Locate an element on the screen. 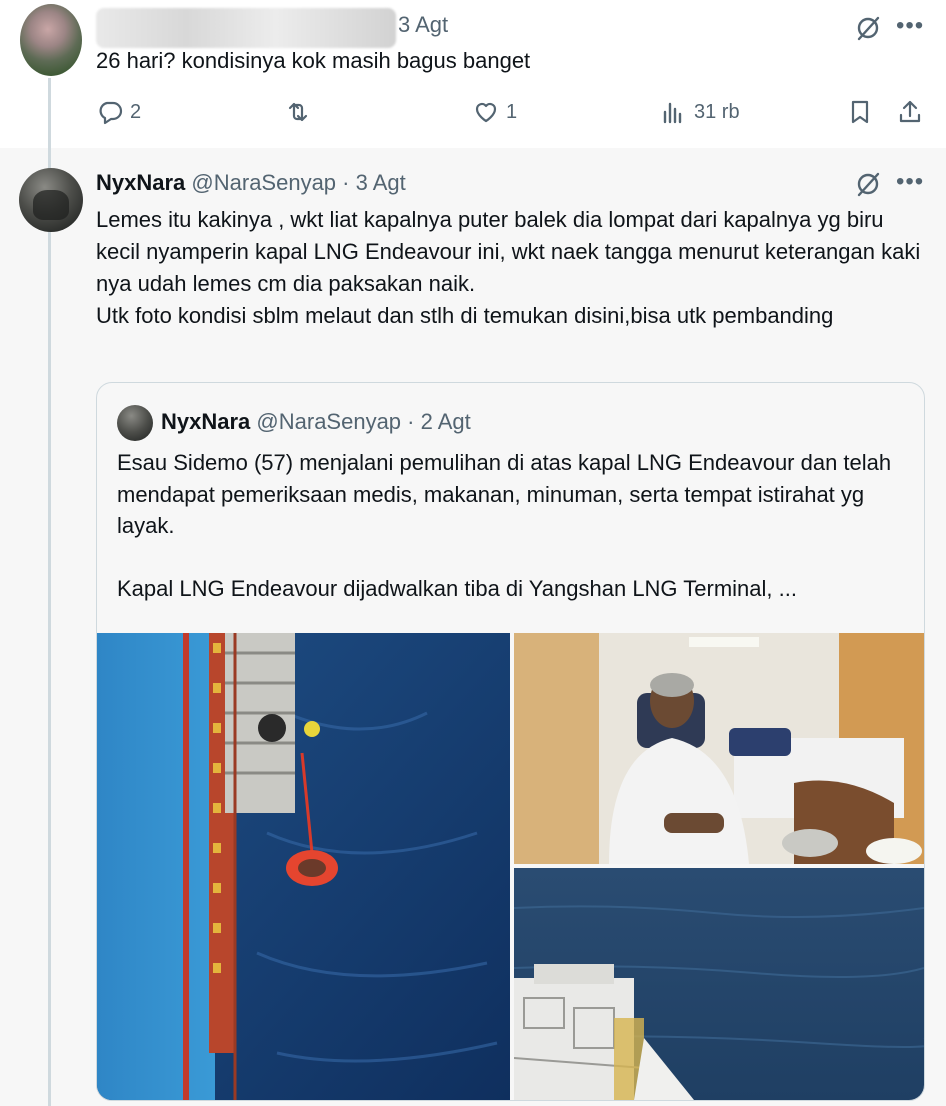 The height and width of the screenshot is (1106, 946). bookmark-button is located at coordinates (860, 112).